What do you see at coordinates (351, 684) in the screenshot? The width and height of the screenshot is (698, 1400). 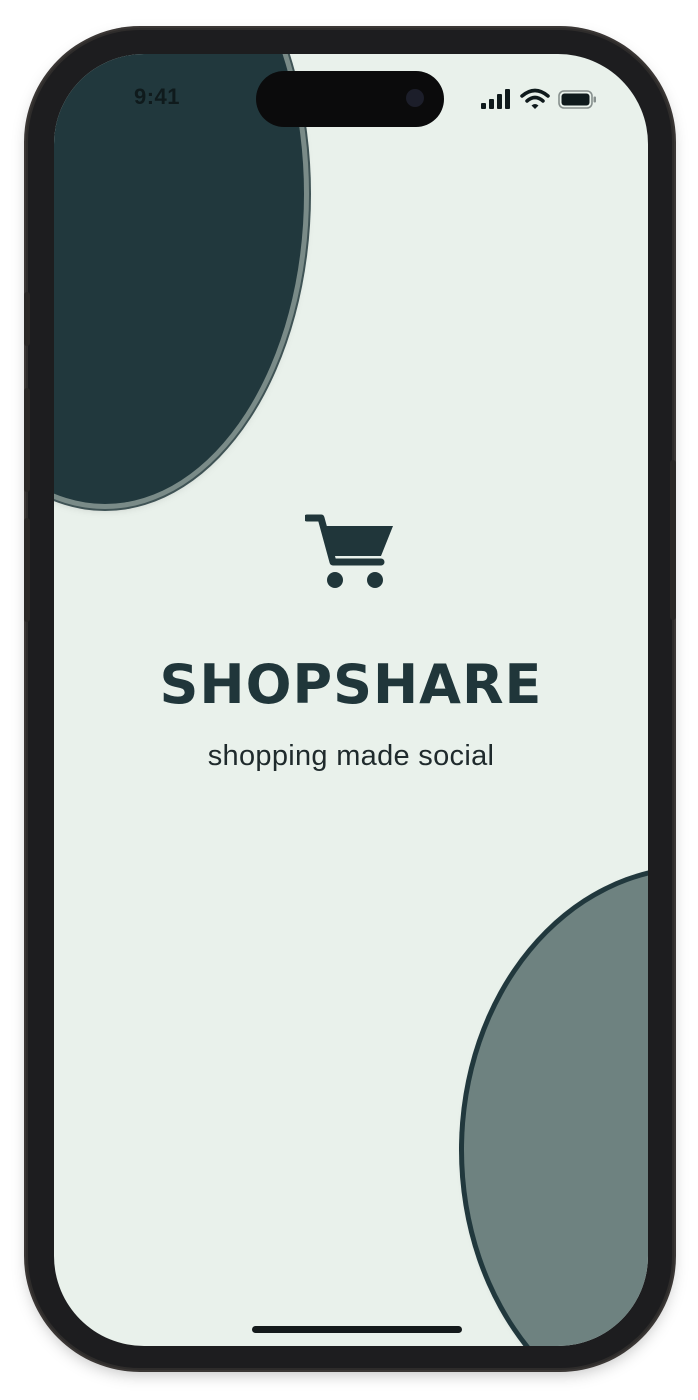 I see `app-name: SHOPSHARE` at bounding box center [351, 684].